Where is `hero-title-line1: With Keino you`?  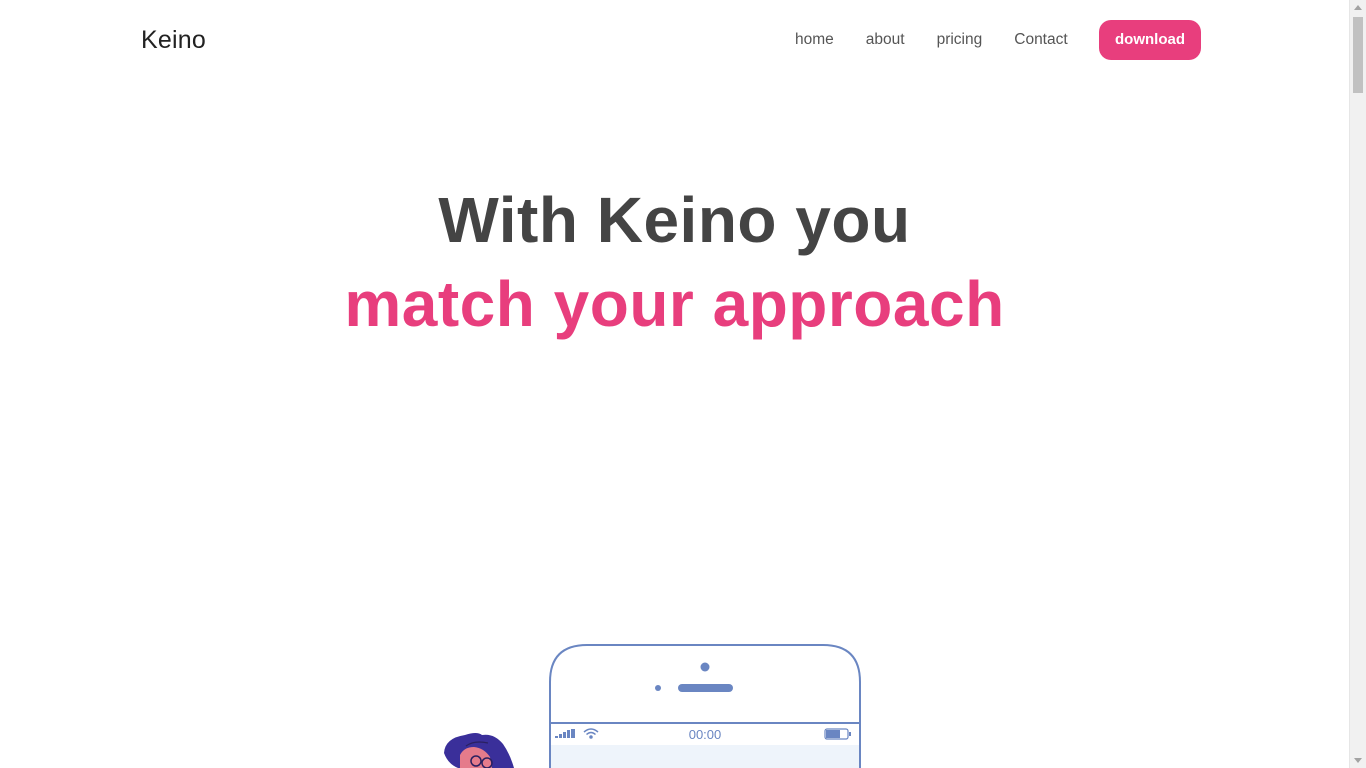 hero-title-line1: With Keino you is located at coordinates (674, 220).